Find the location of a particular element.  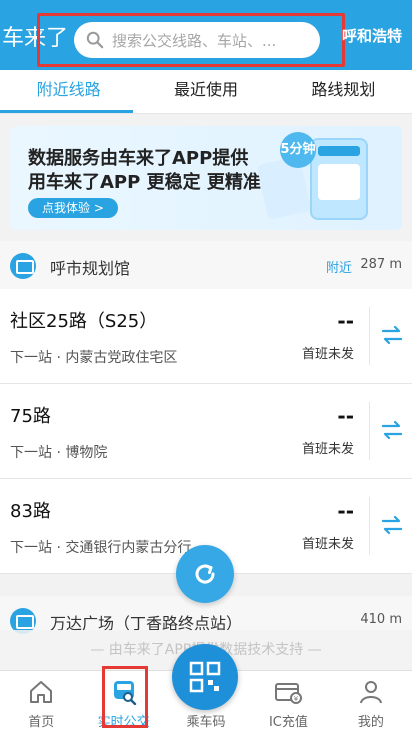

tab-route-planning: 路线规划 is located at coordinates (343, 91).